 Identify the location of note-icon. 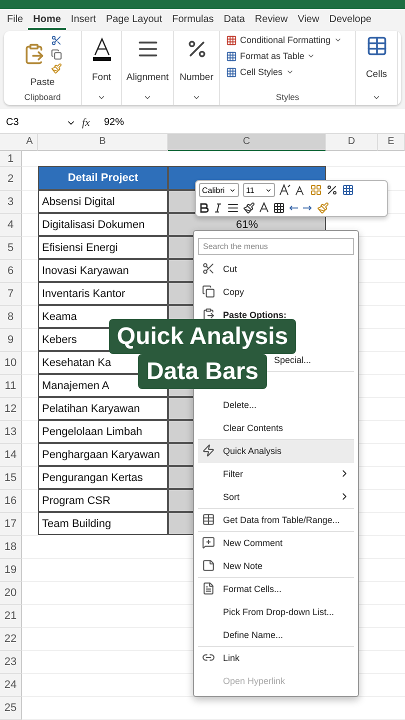
(208, 565).